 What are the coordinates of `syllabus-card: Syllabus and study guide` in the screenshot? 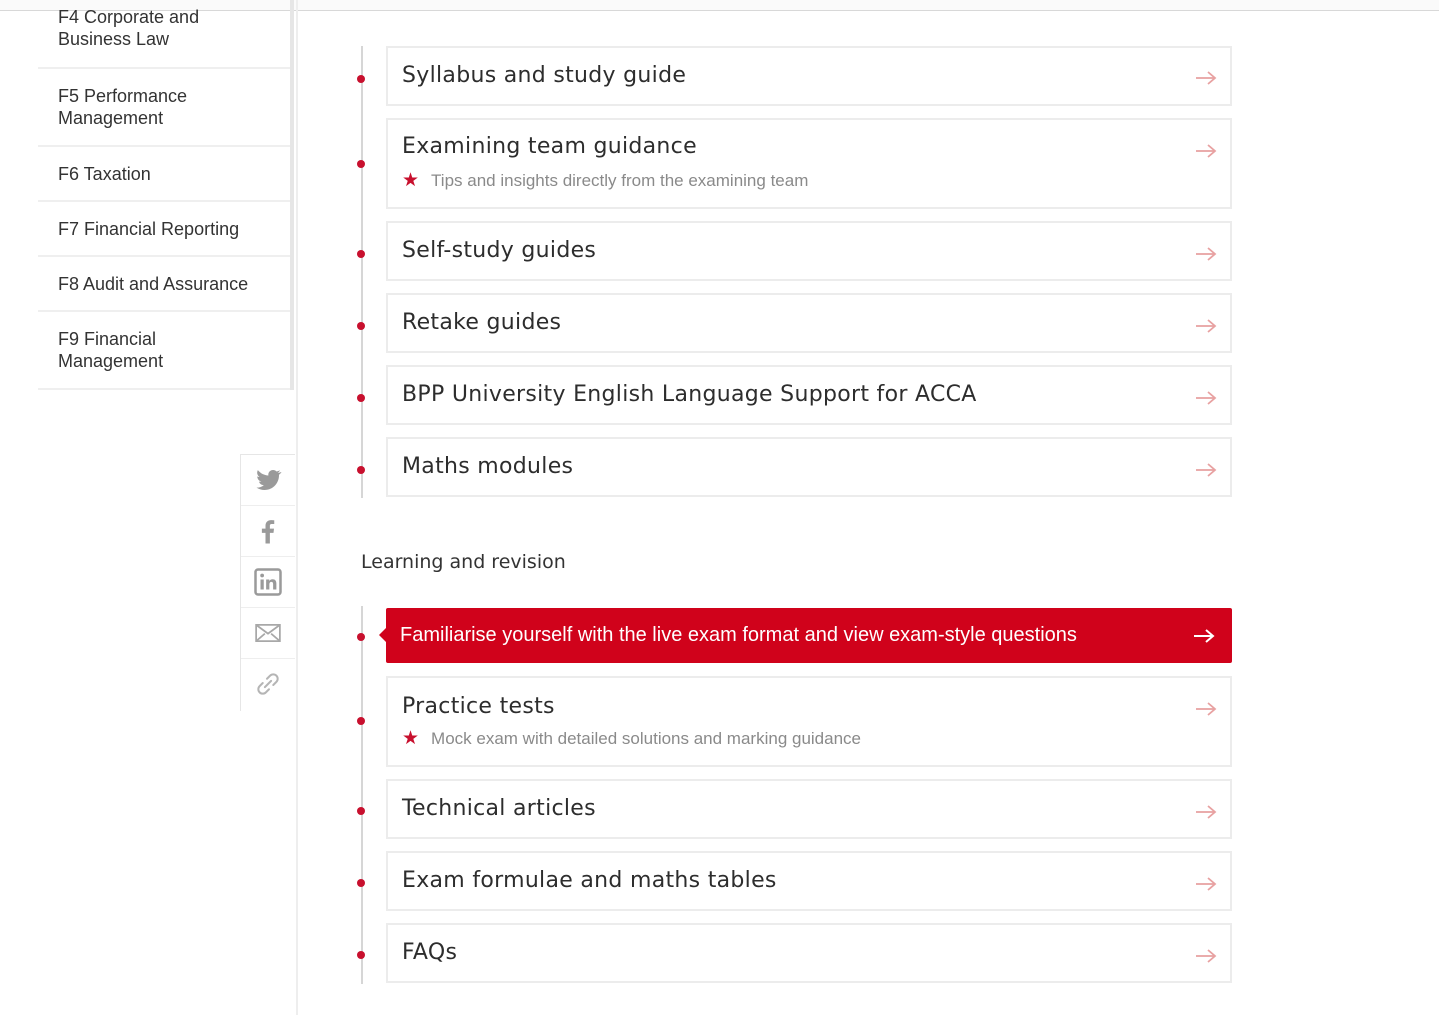 It's located at (809, 76).